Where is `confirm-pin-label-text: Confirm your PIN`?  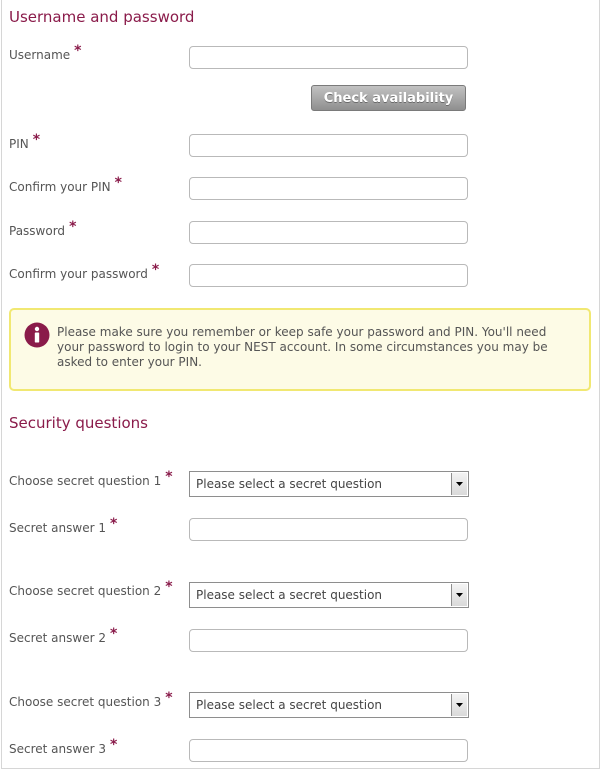 confirm-pin-label-text: Confirm your PIN is located at coordinates (60, 187).